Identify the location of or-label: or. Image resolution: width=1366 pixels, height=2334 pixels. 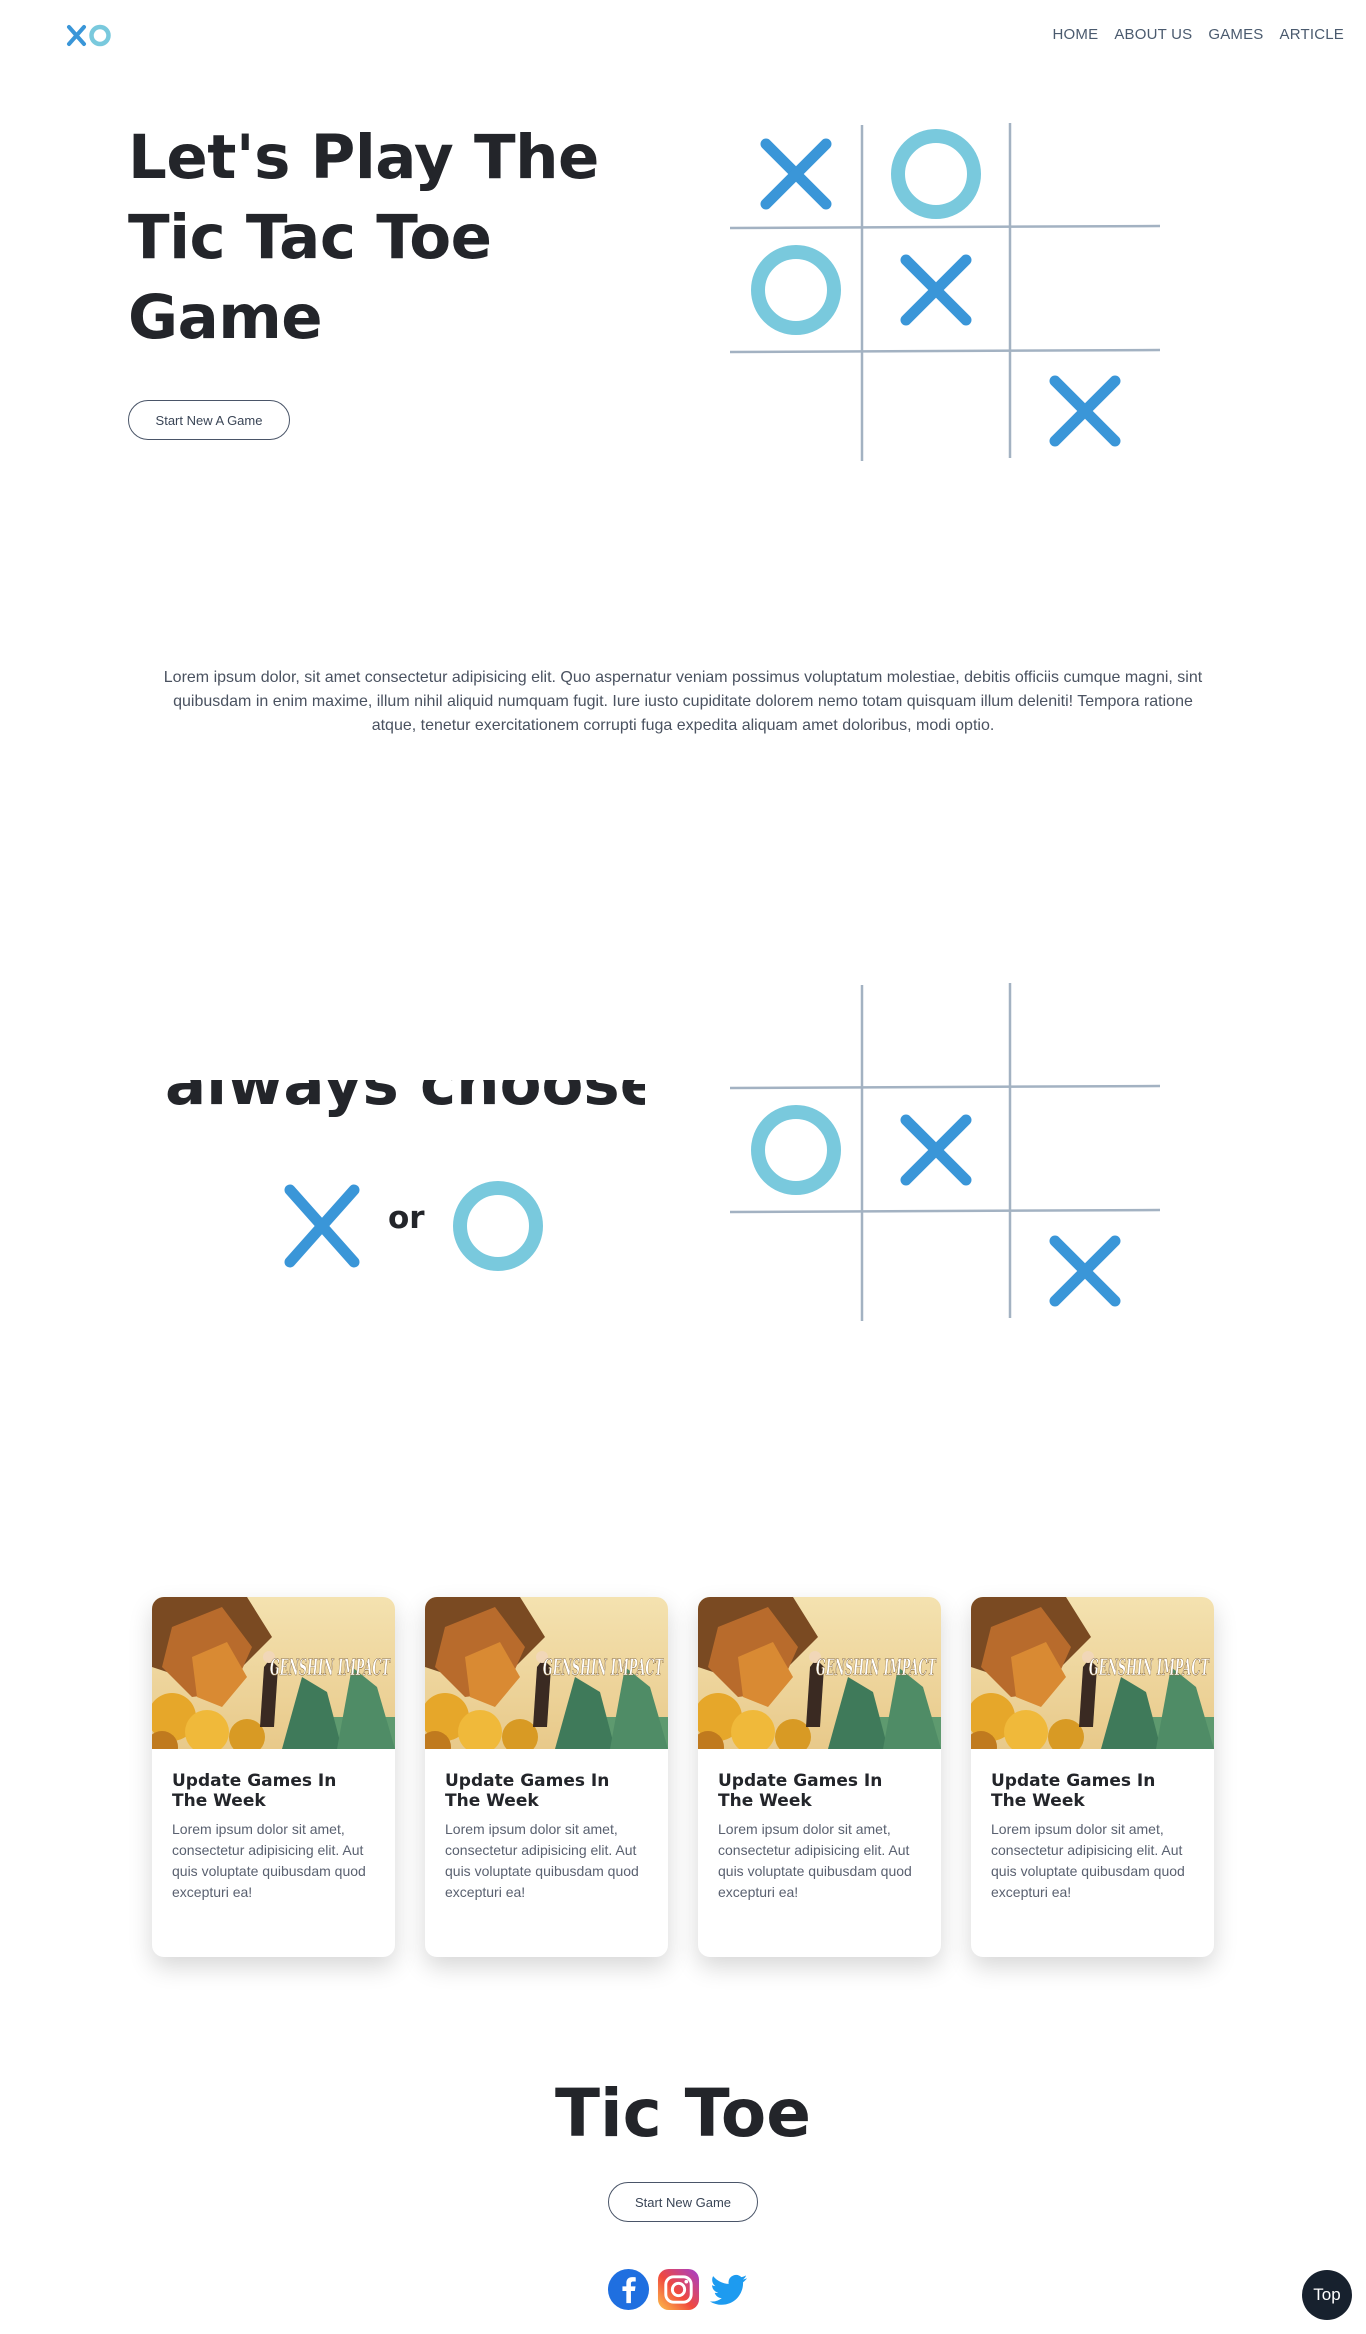
(406, 1218).